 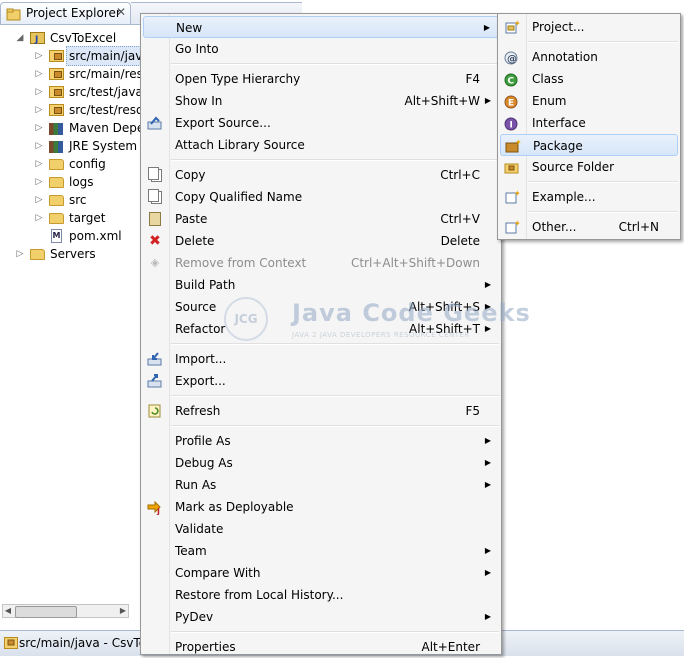 I want to click on remove-from-context-icon: ◈, so click(x=155, y=262).